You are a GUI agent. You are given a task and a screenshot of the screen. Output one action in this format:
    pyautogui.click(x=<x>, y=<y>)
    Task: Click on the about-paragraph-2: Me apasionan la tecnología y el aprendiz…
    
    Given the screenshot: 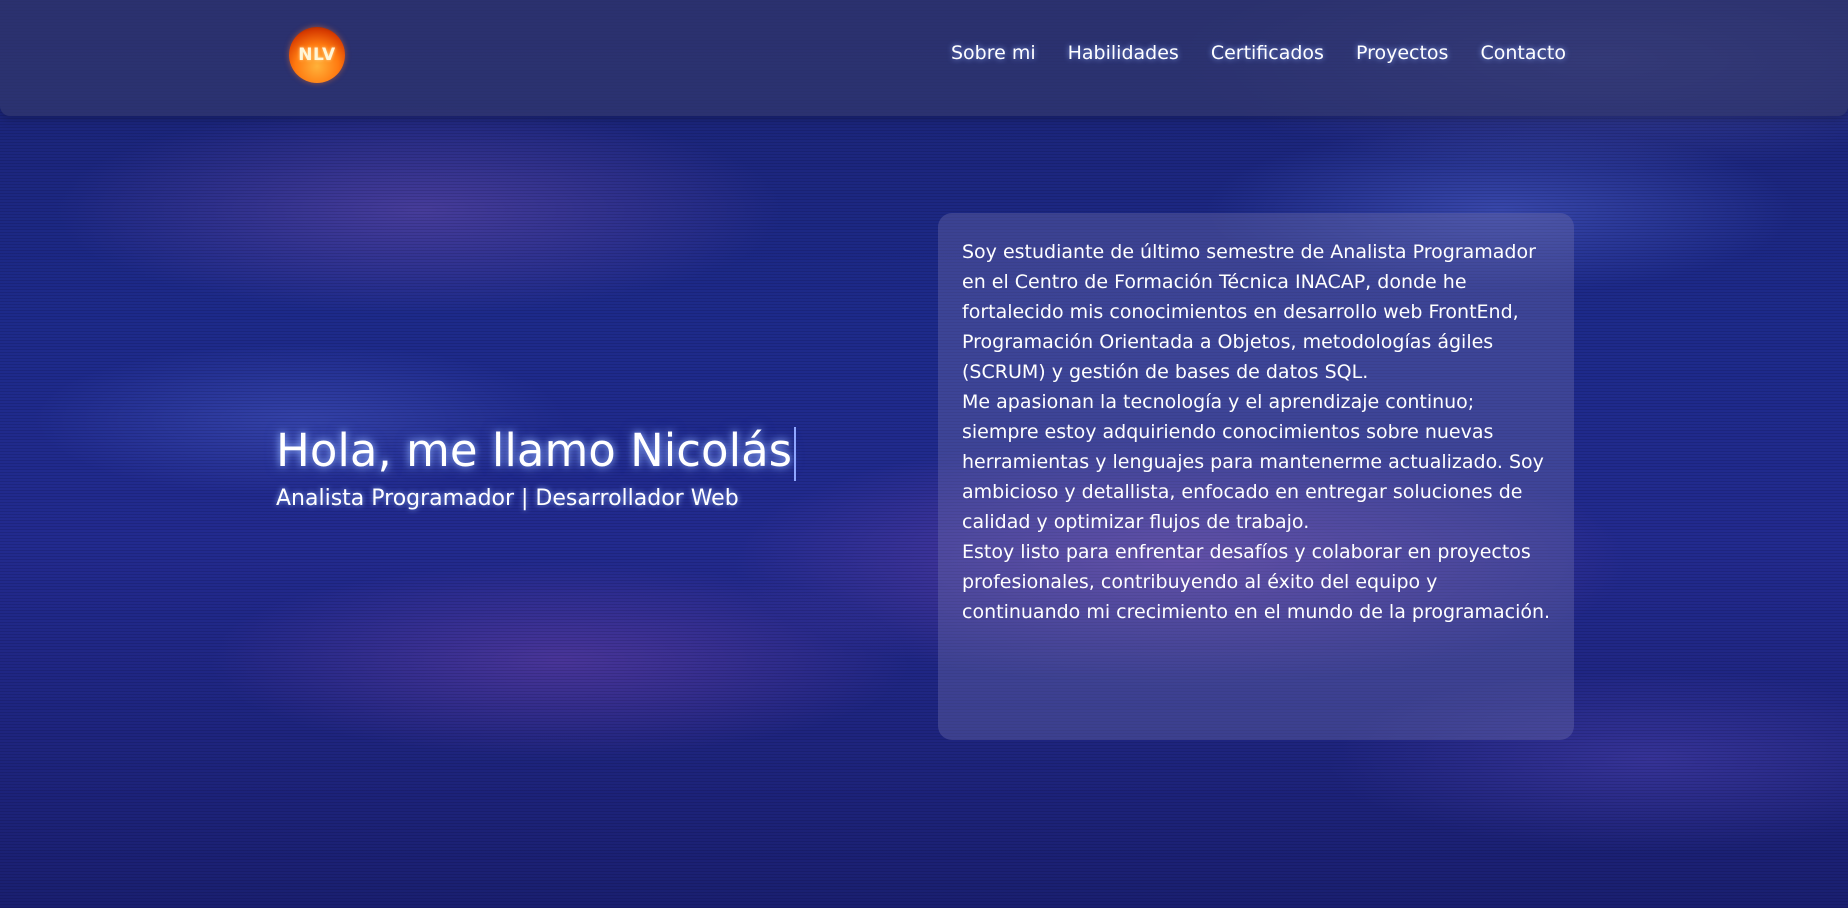 What is the action you would take?
    pyautogui.click(x=1253, y=462)
    